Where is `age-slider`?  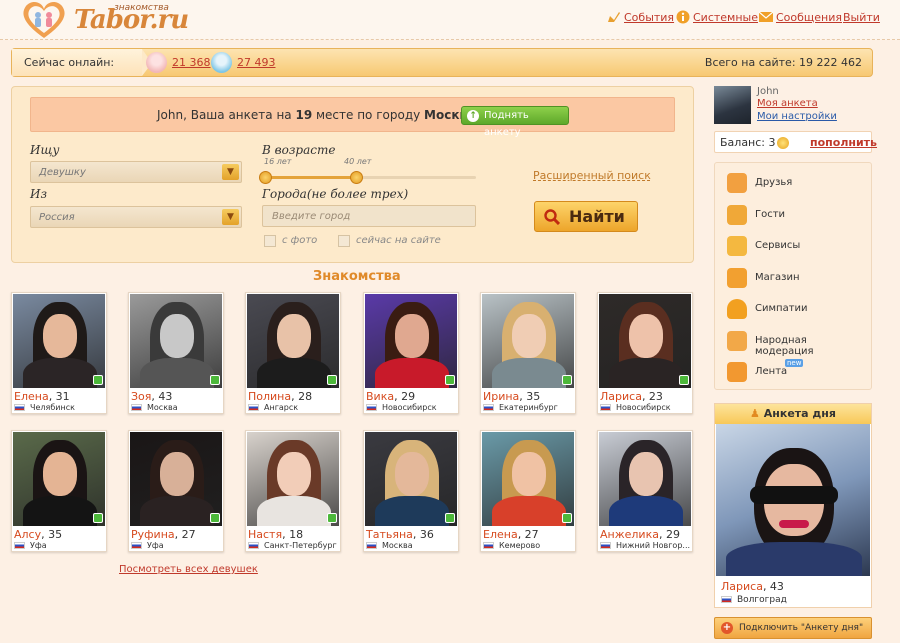
age-slider is located at coordinates (367, 177).